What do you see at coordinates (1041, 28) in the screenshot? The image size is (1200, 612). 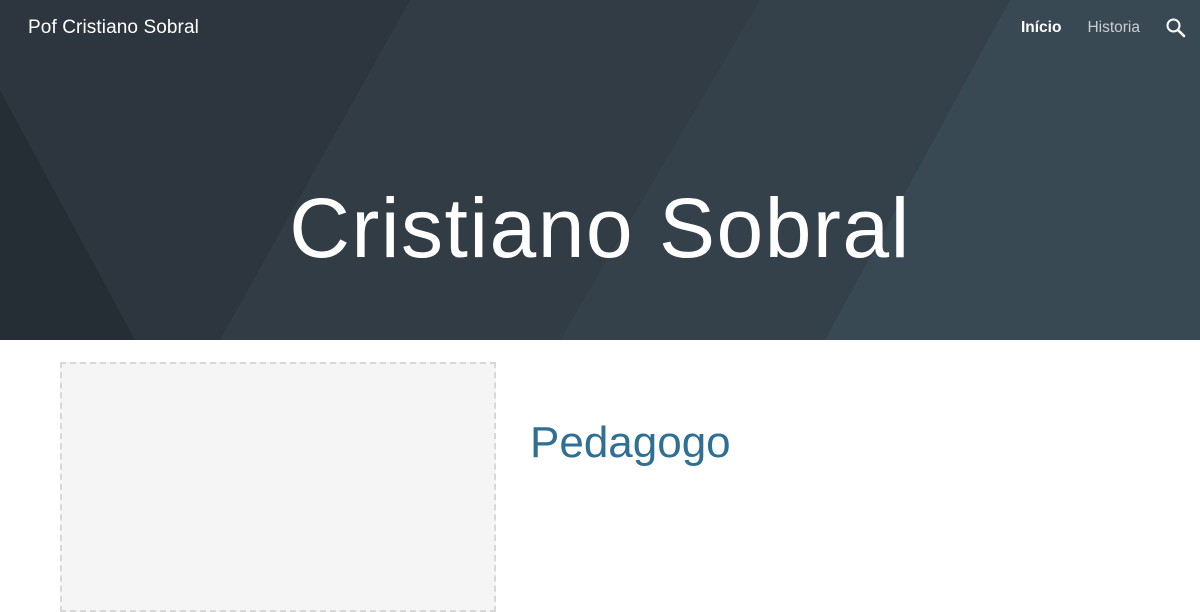 I see `nav-item-inicio: Início` at bounding box center [1041, 28].